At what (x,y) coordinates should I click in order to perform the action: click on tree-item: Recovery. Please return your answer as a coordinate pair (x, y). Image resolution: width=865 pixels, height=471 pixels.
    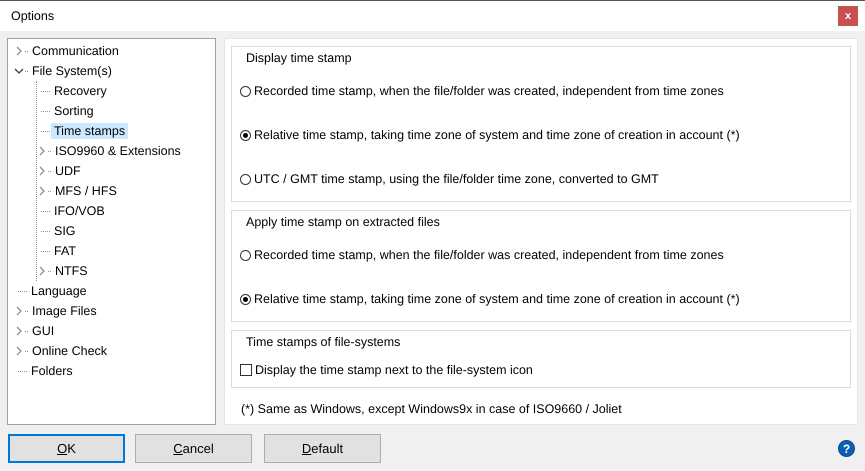
    Looking at the image, I should click on (80, 91).